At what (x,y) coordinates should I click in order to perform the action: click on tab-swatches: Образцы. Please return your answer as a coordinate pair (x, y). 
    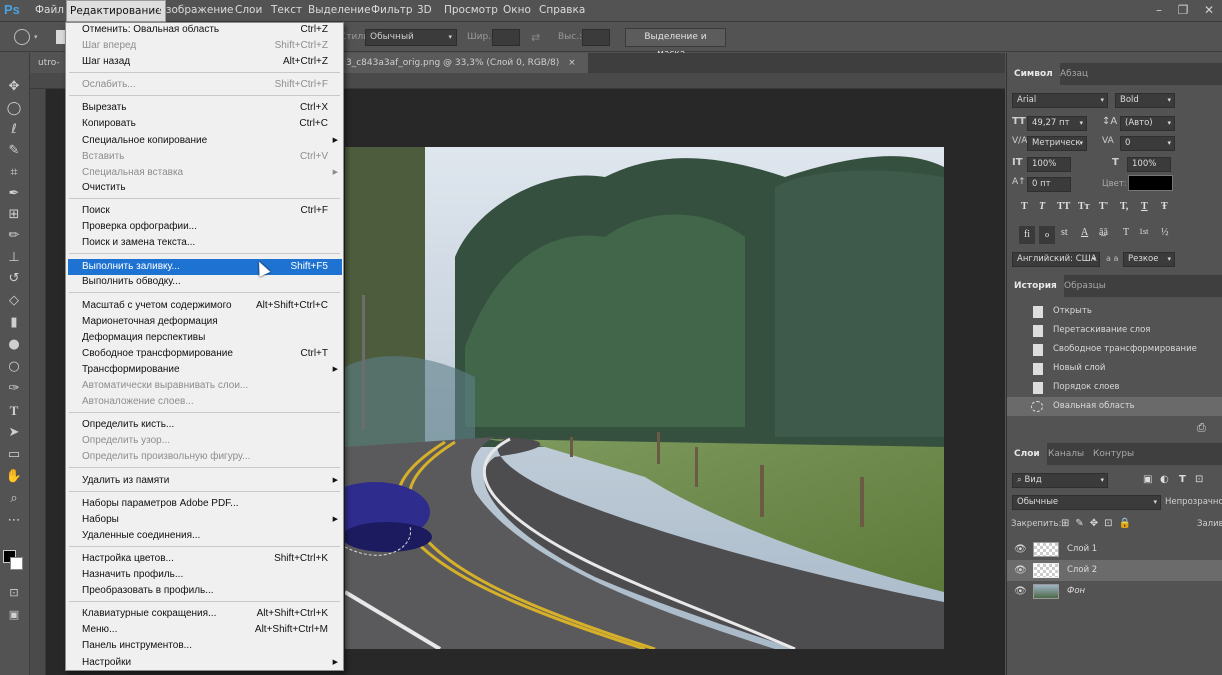
    Looking at the image, I should click on (1085, 286).